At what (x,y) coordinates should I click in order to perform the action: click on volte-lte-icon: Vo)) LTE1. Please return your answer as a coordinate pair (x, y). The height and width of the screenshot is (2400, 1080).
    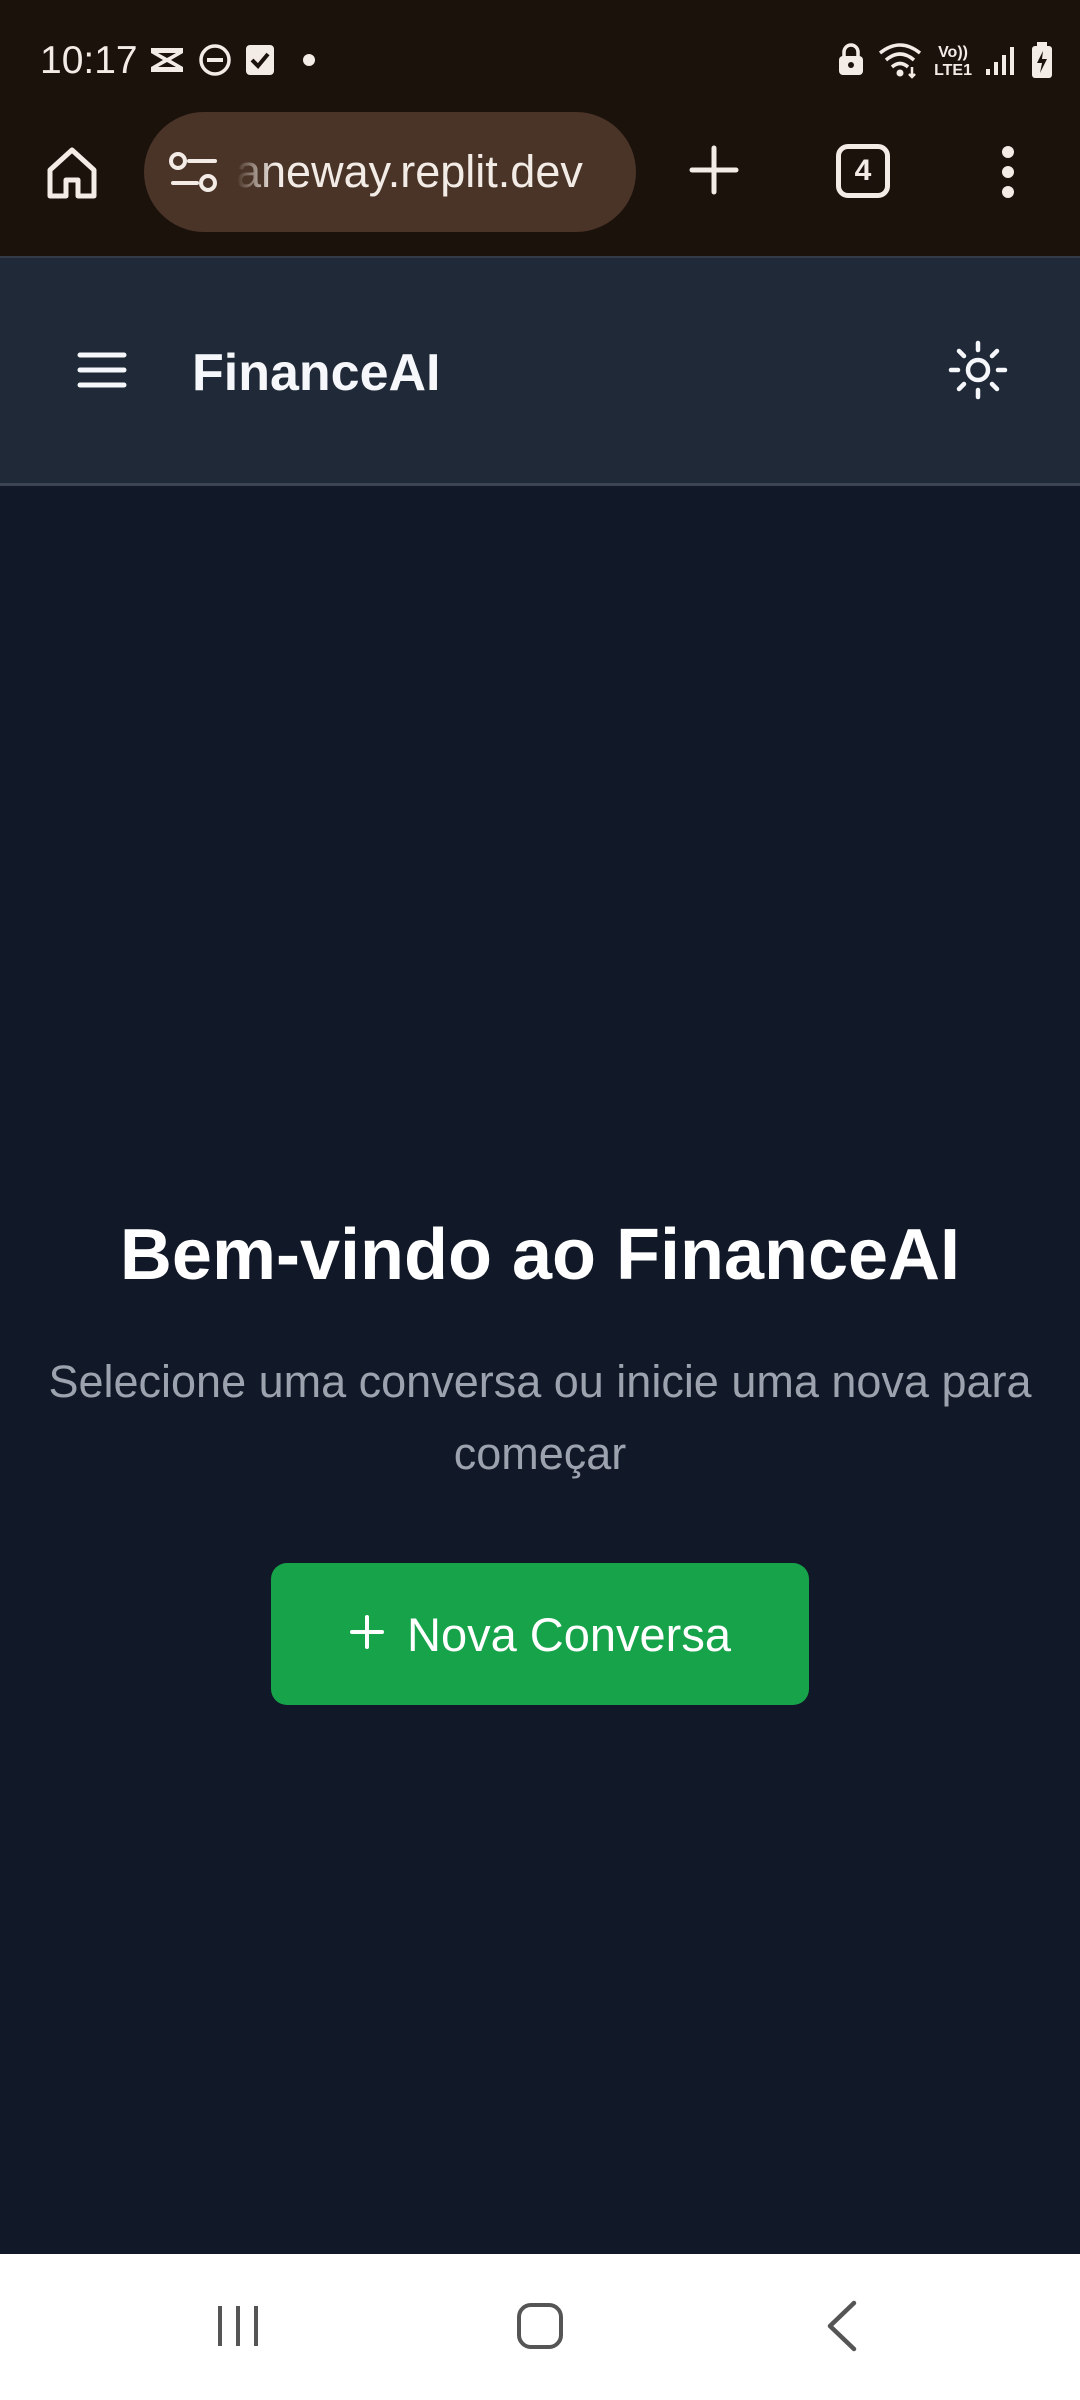
    Looking at the image, I should click on (953, 62).